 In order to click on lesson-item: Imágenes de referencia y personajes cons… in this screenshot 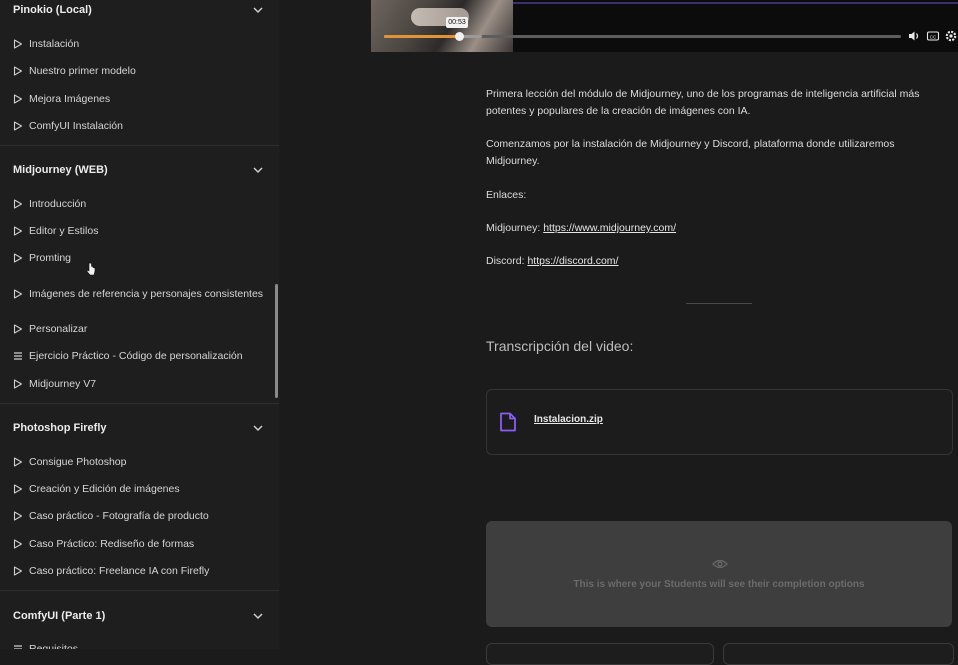, I will do `click(136, 294)`.